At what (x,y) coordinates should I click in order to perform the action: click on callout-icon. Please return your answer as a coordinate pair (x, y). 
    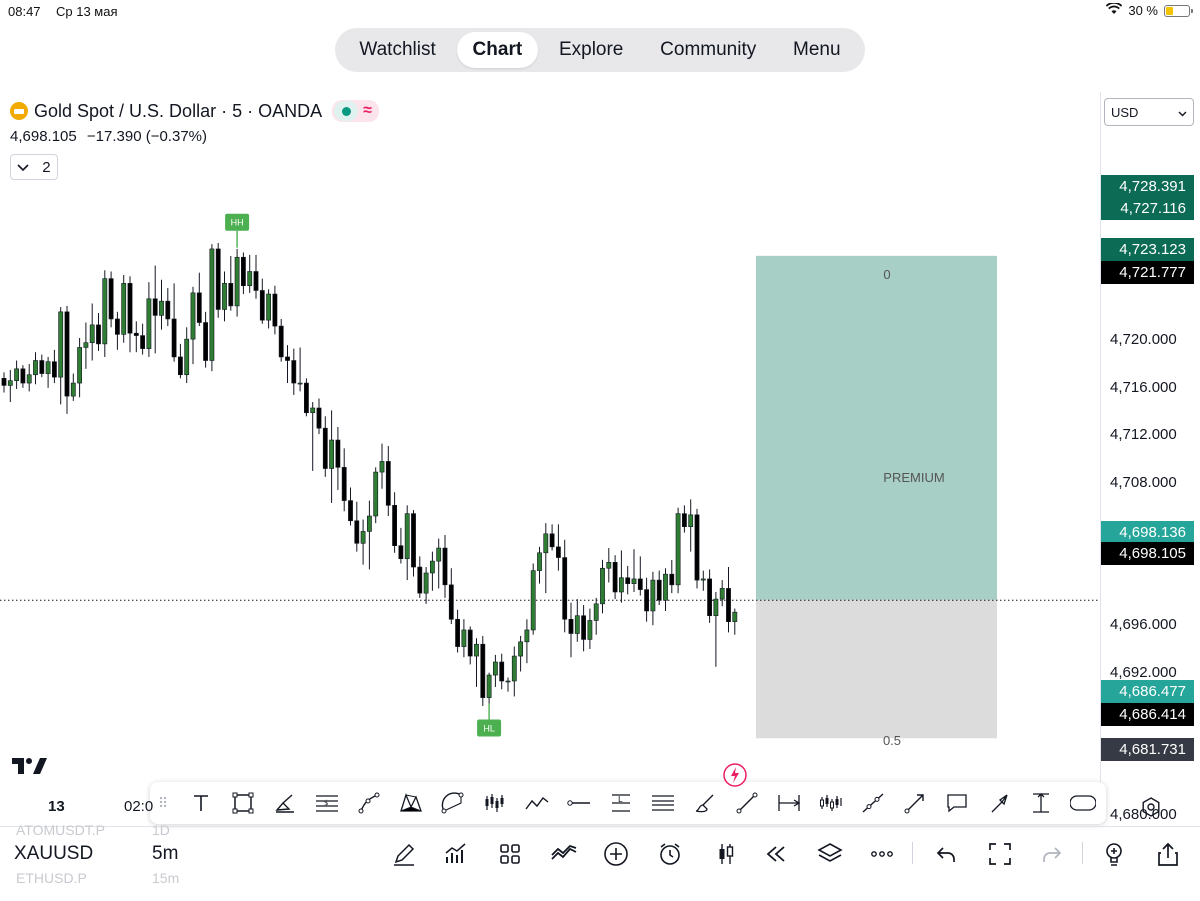
    Looking at the image, I should click on (957, 803).